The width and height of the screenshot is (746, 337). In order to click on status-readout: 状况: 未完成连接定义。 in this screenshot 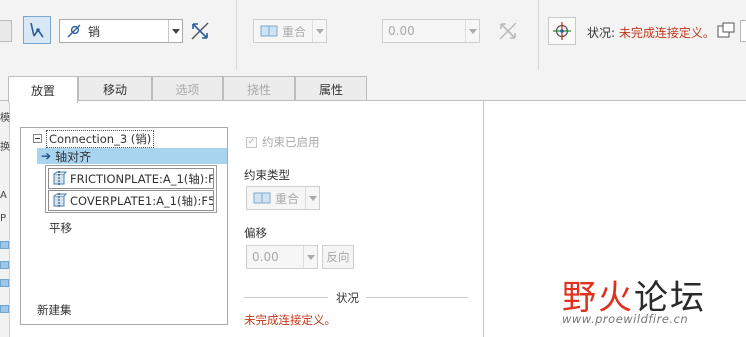, I will do `click(651, 32)`.